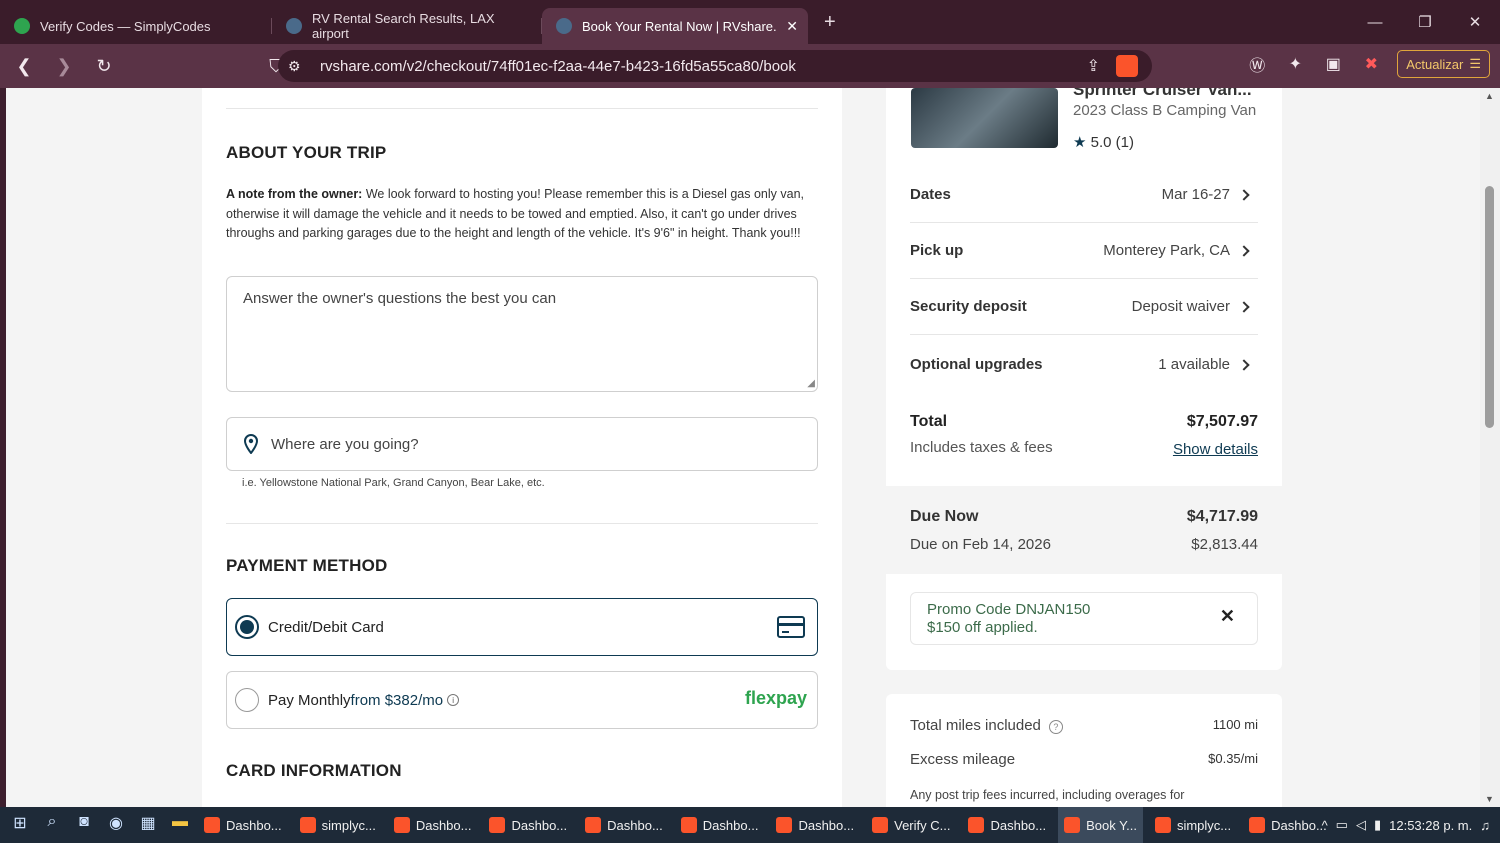 Image resolution: width=1500 pixels, height=843 pixels. Describe the element at coordinates (1361, 825) in the screenshot. I see `volume-icon: ◁` at that location.